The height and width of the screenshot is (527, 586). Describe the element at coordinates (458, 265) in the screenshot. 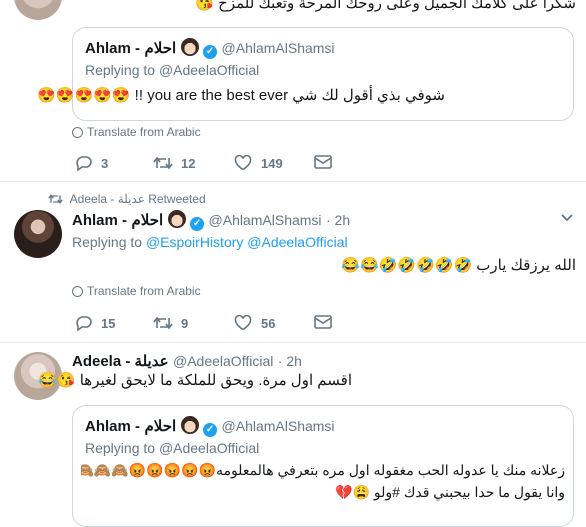

I see `tweet2-text: الله يرزقك يارب 🤣🤣🤣🤣🤣😂😂` at that location.